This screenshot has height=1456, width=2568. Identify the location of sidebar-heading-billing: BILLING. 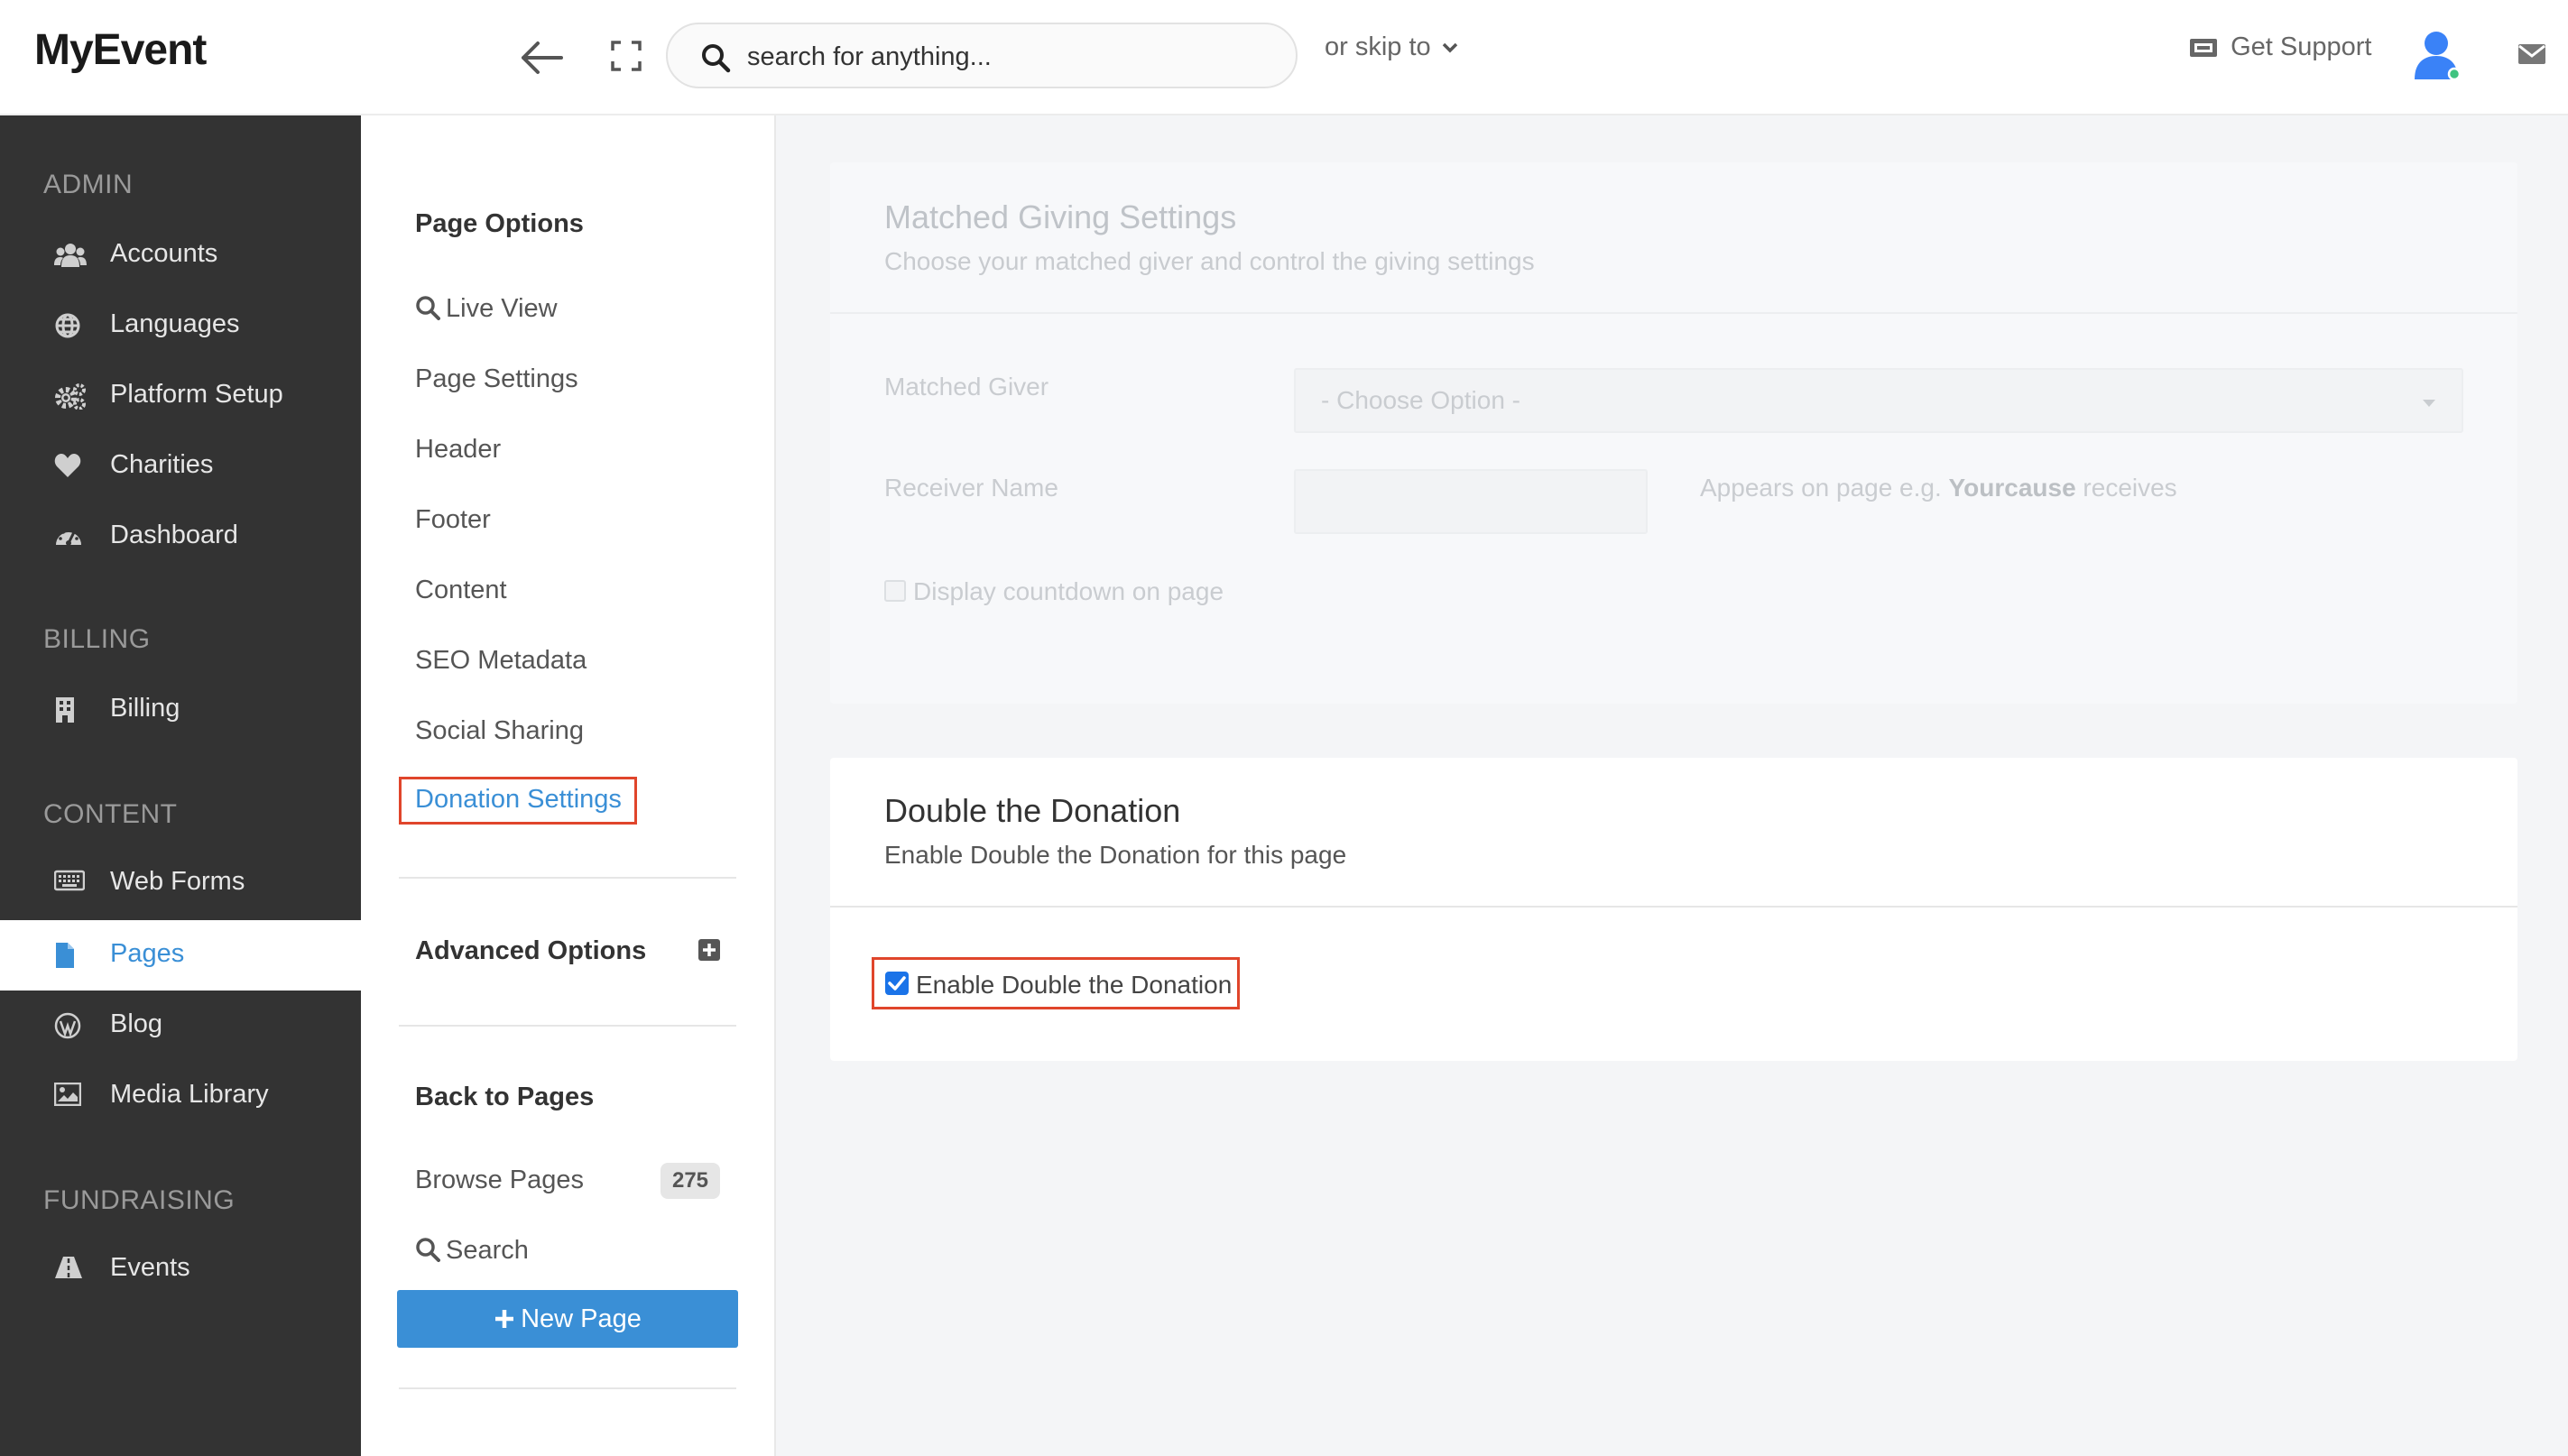
(97, 639).